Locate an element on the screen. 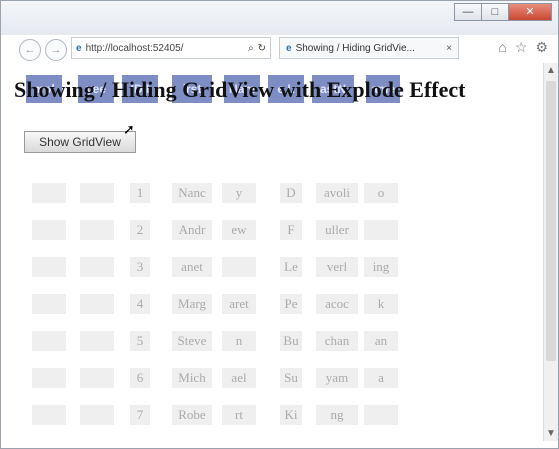 Image resolution: width=559 pixels, height=449 pixels. grid-cell: y is located at coordinates (239, 193).